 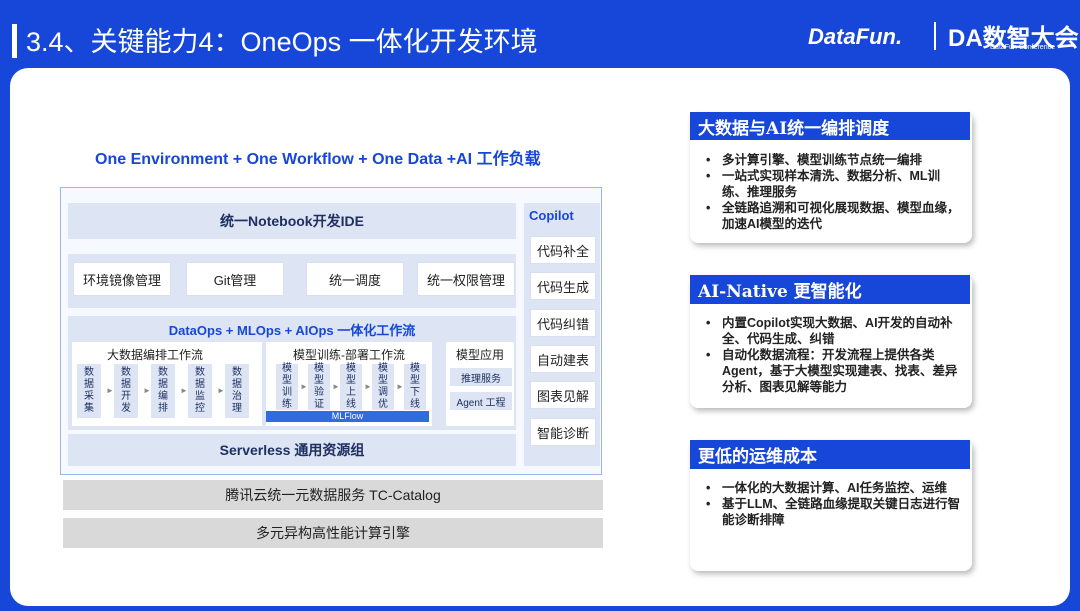 I want to click on model-workflow-title: 模型训练-部署工作流, so click(x=349, y=355).